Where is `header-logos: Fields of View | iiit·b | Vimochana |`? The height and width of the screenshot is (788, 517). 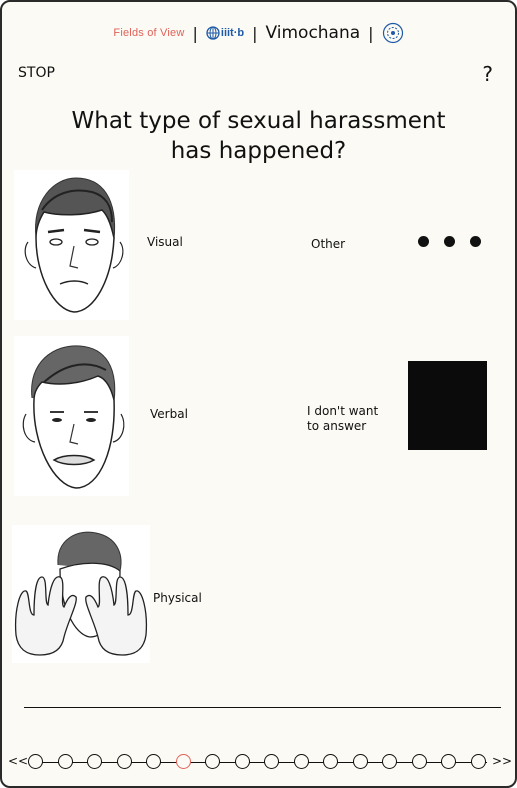 header-logos: Fields of View | iiit·b | Vimochana | is located at coordinates (258, 33).